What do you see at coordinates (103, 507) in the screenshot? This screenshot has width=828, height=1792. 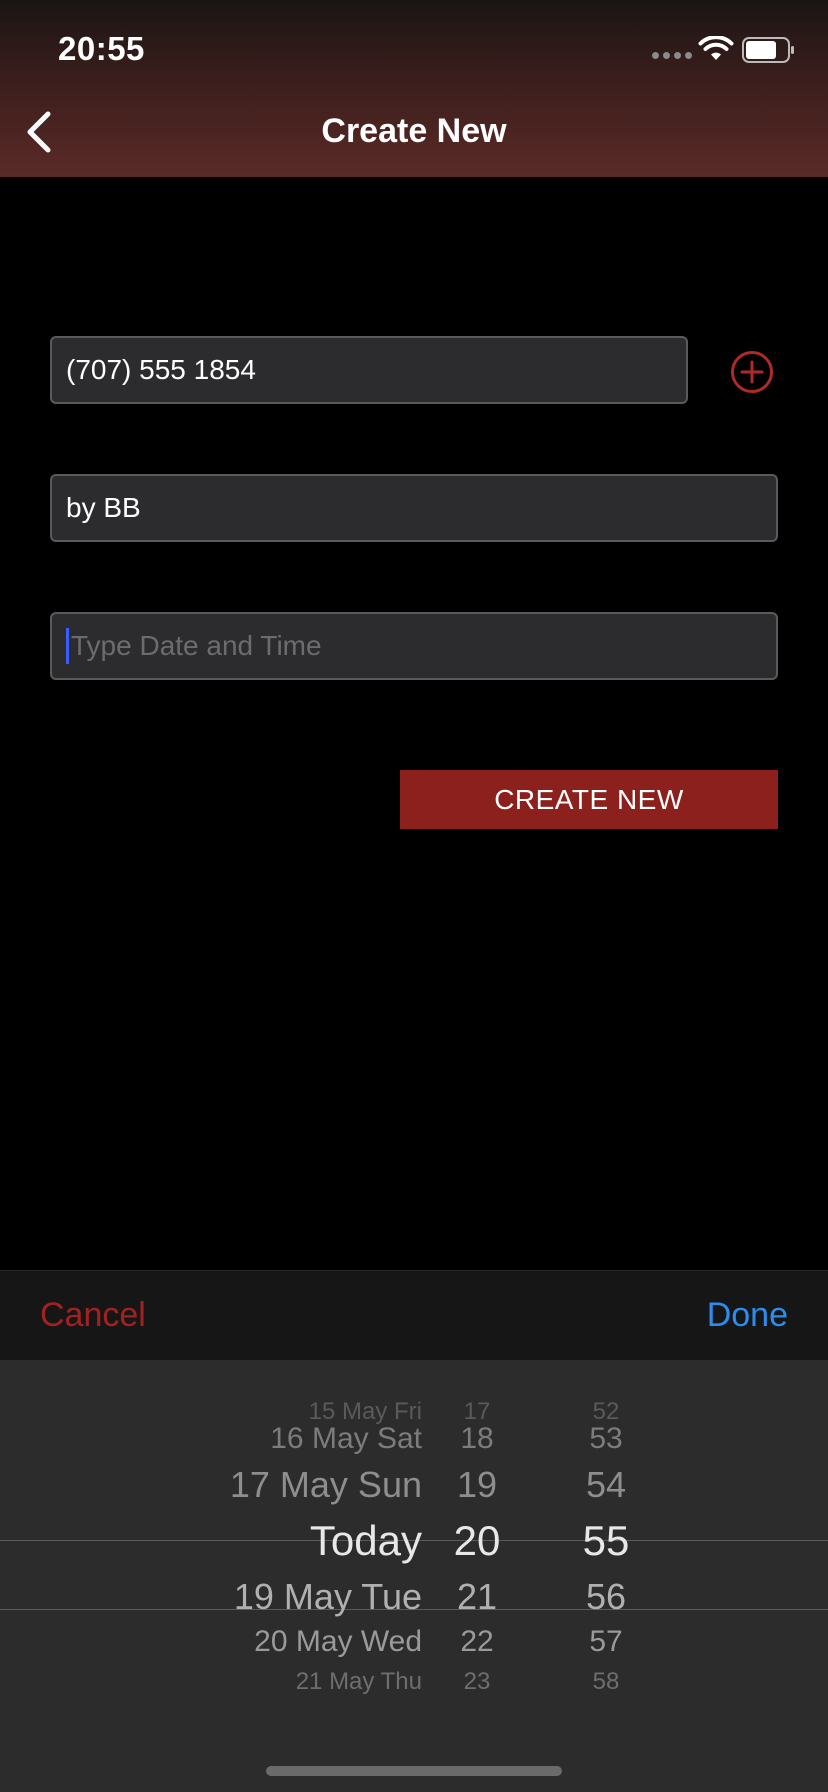 I see `by-value: by BB` at bounding box center [103, 507].